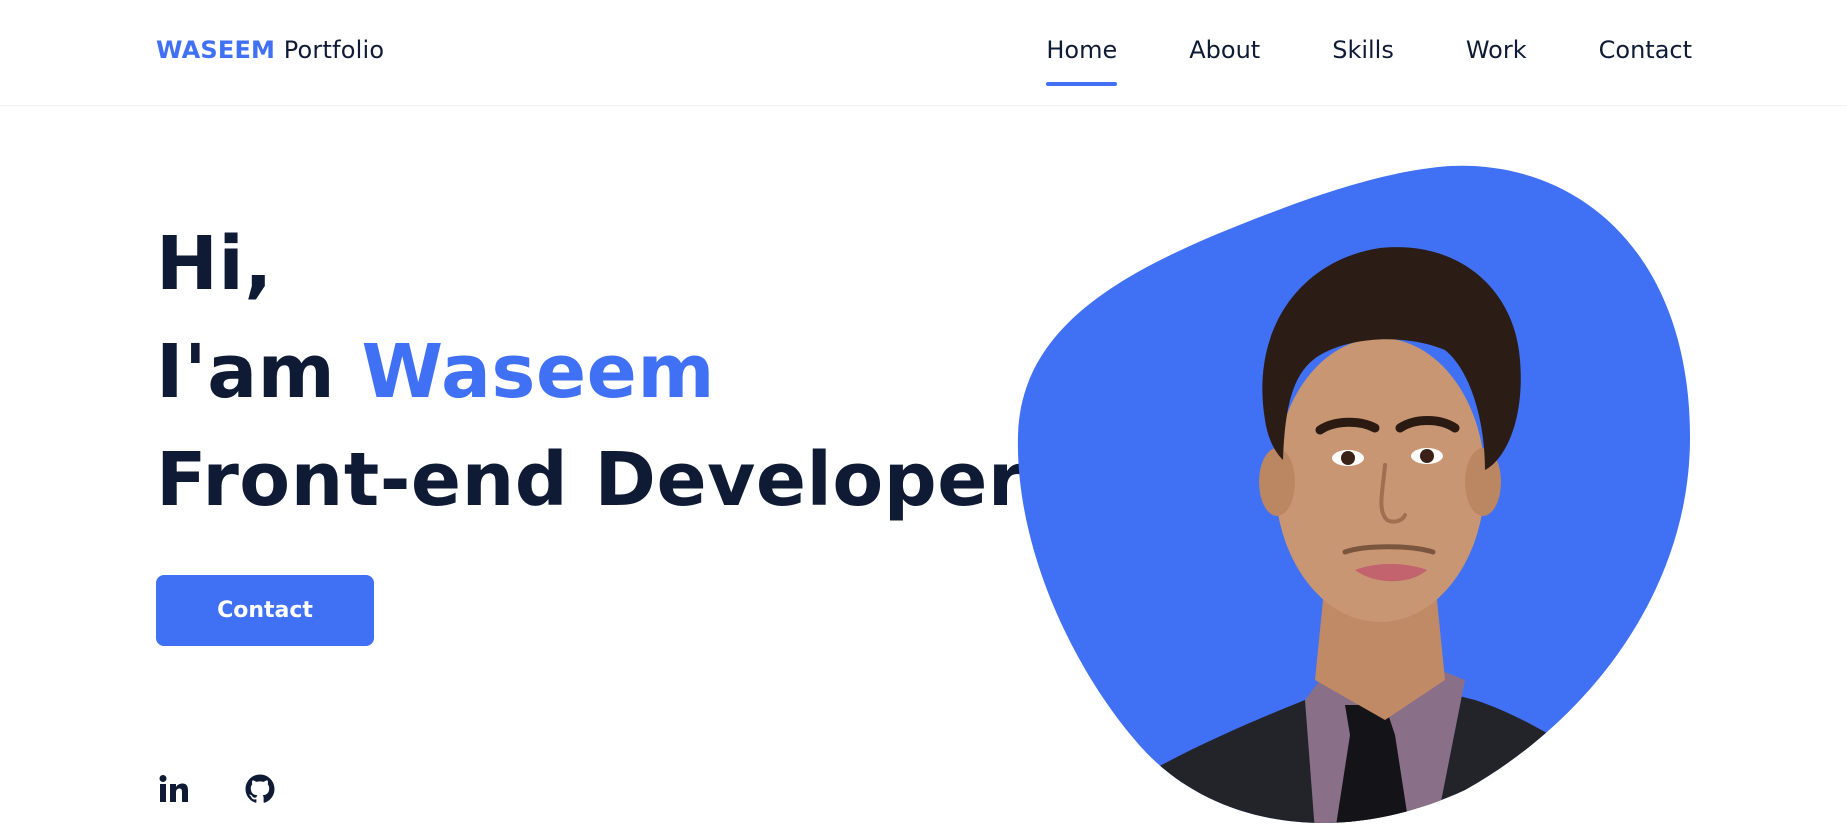  What do you see at coordinates (174, 789) in the screenshot?
I see `linkedin-icon` at bounding box center [174, 789].